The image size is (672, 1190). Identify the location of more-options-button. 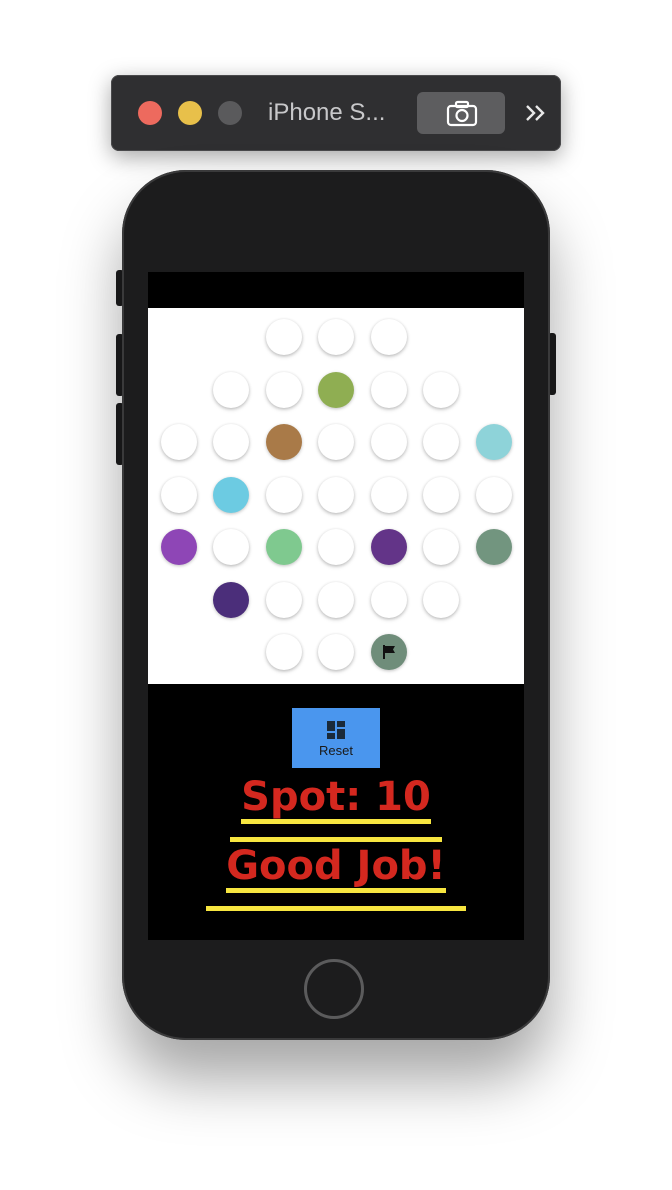
(536, 113).